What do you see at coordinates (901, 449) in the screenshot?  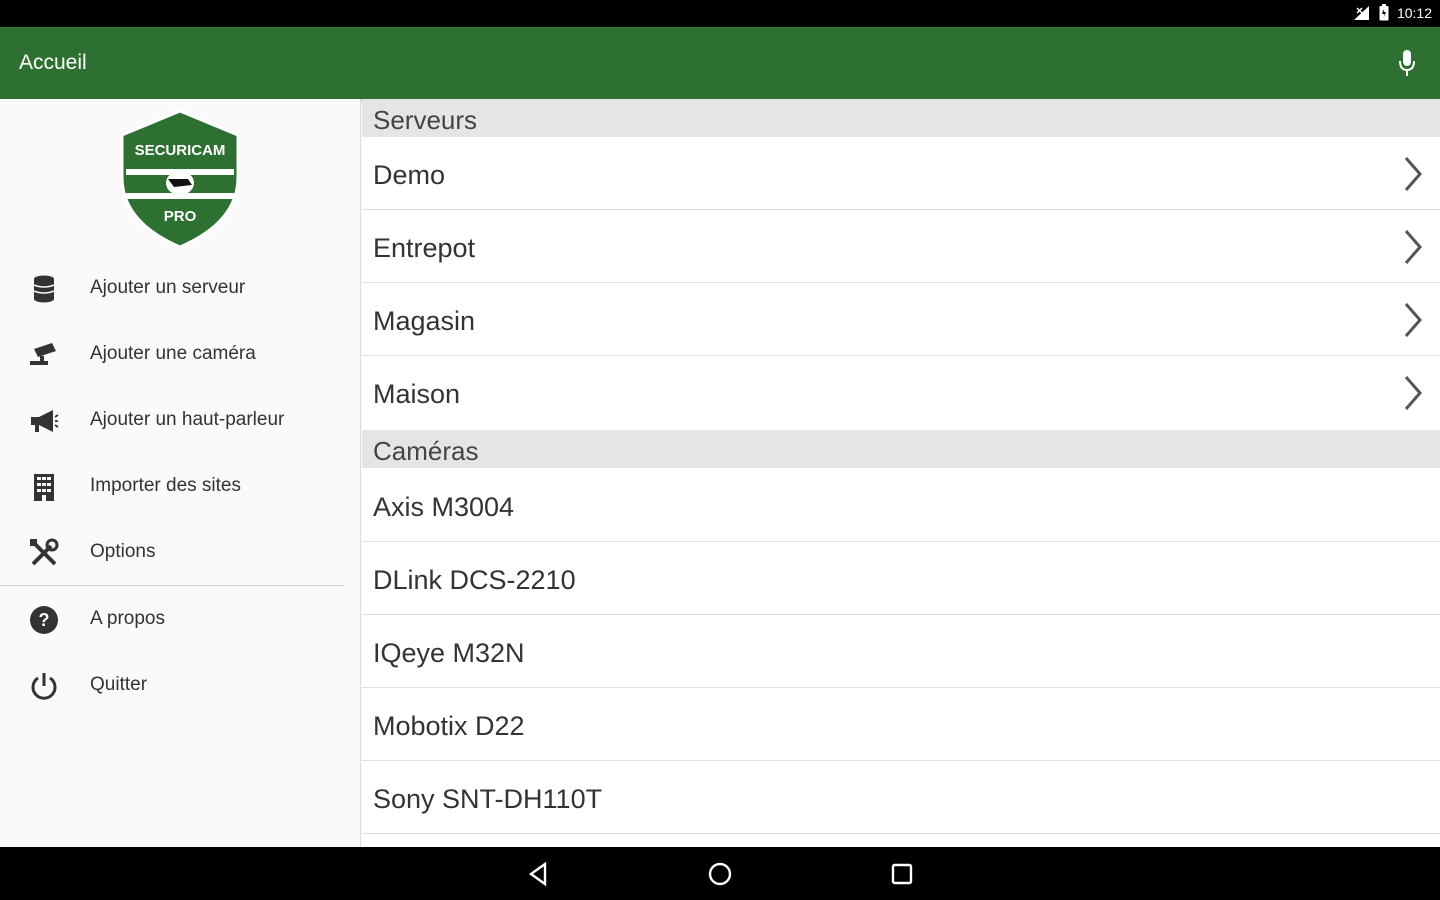 I see `section-header-cameras: Caméras` at bounding box center [901, 449].